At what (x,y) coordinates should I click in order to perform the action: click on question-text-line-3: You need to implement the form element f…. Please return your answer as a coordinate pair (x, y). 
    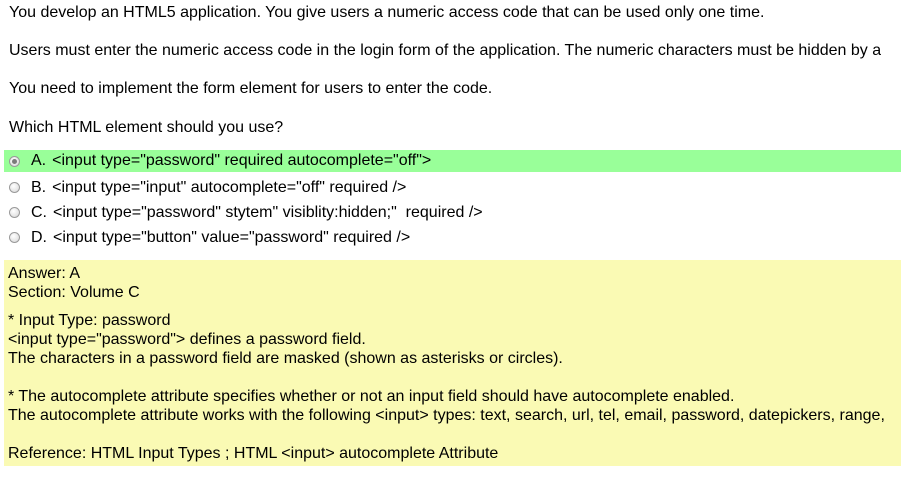
    Looking at the image, I should click on (251, 88).